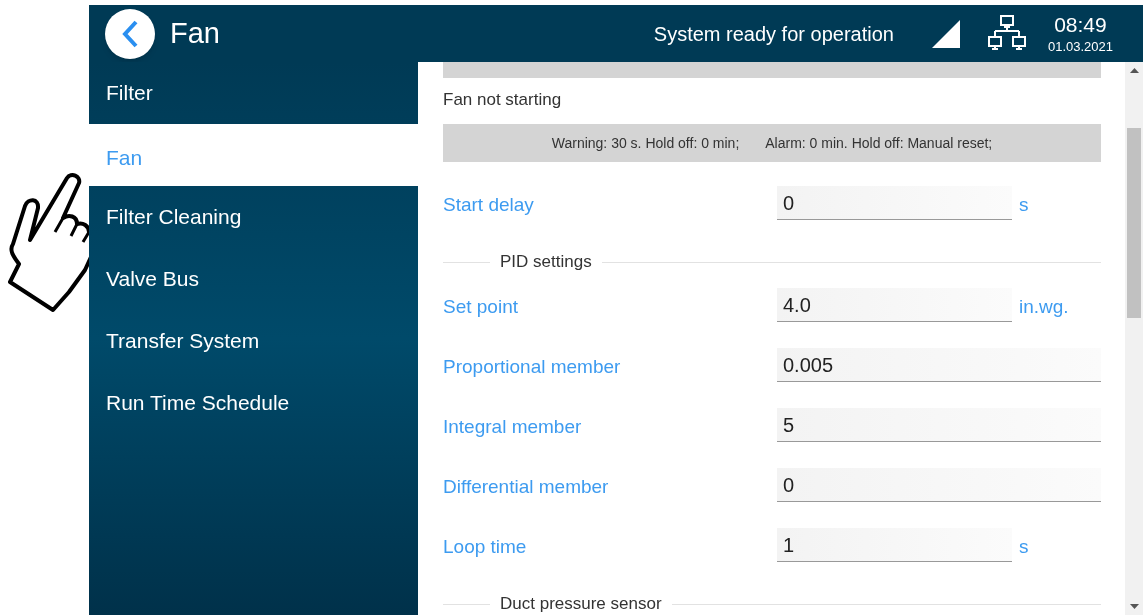  I want to click on unit-label: in.wg., so click(1044, 306).